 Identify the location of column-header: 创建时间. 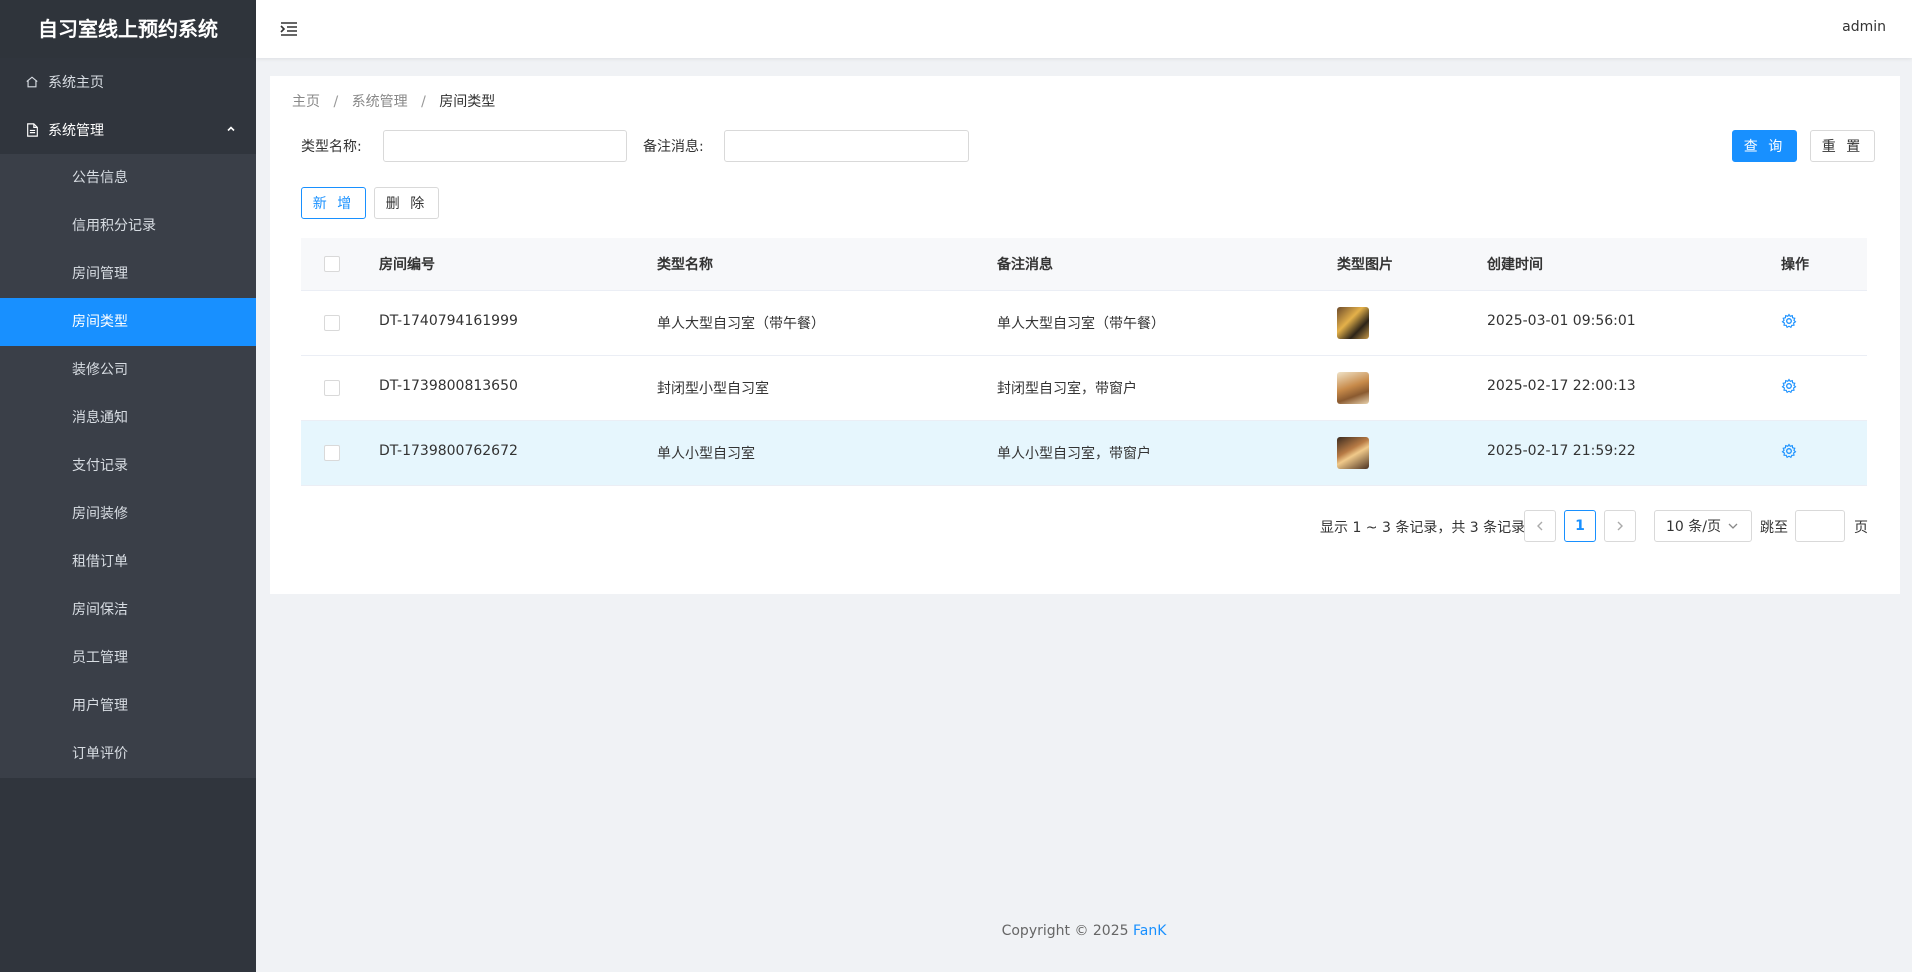
(1515, 265).